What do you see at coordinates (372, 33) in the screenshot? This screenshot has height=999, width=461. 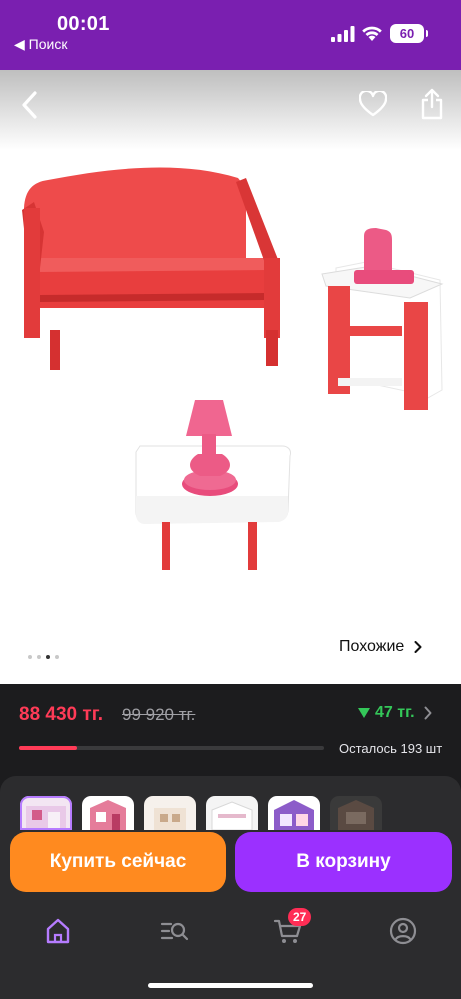 I see `wifi-icon` at bounding box center [372, 33].